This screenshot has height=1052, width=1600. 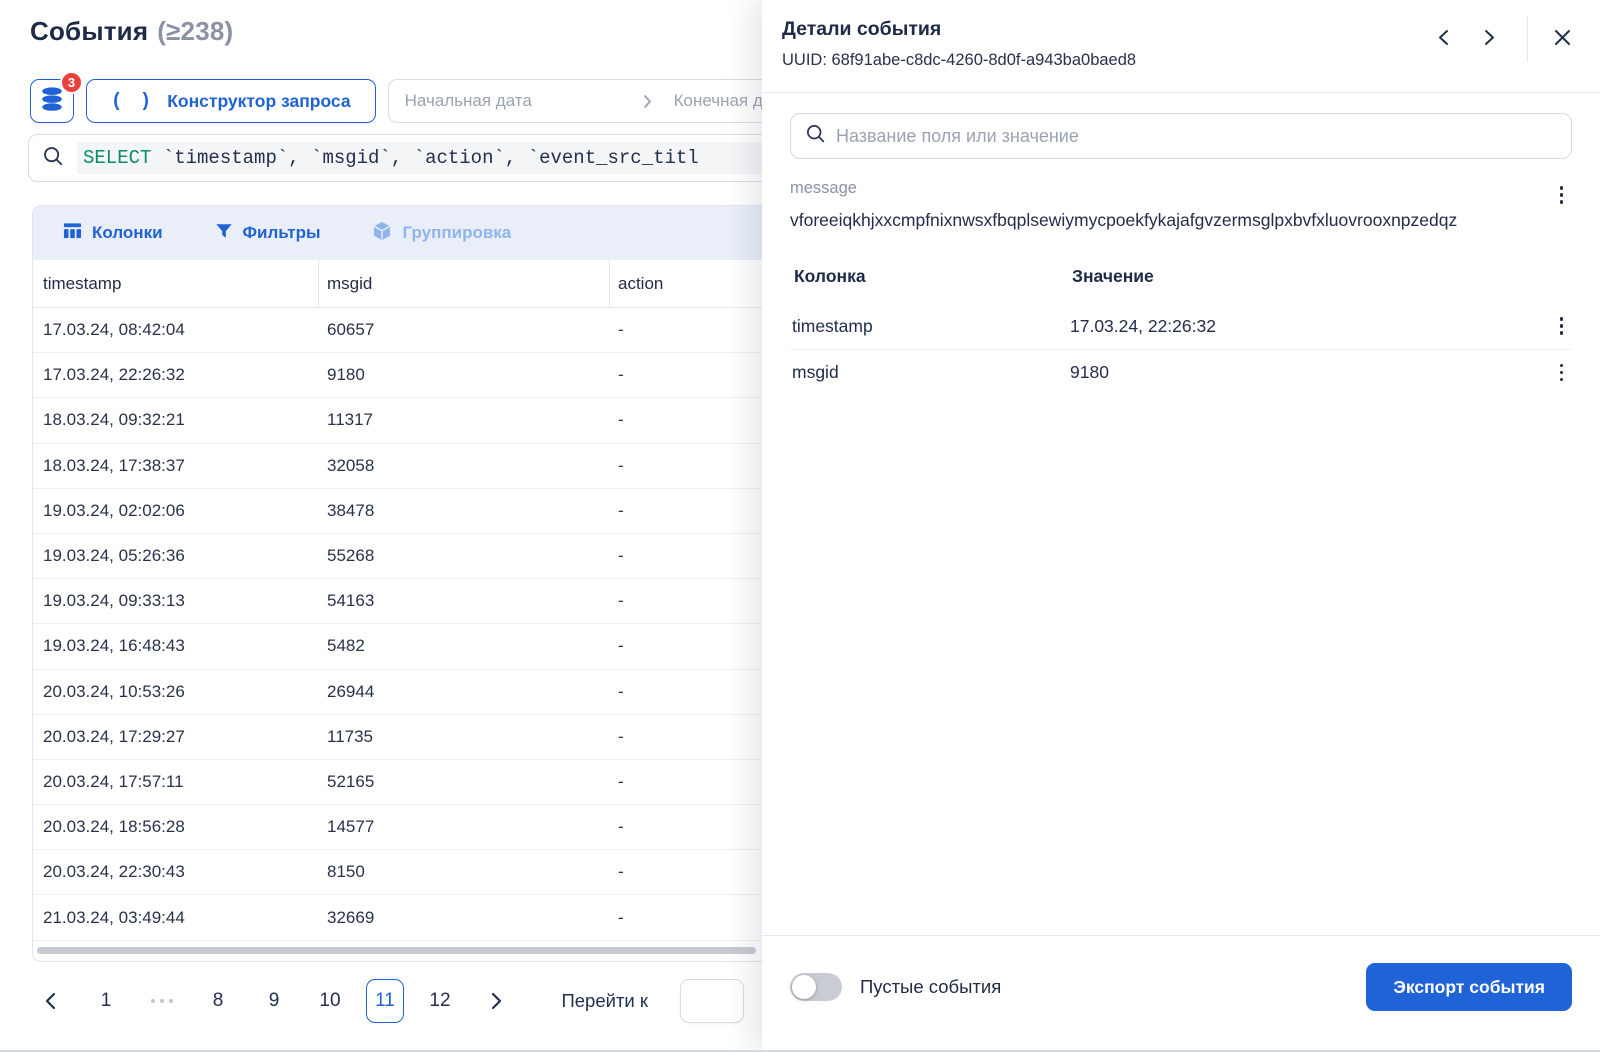 What do you see at coordinates (440, 1001) in the screenshot?
I see `pagination-page-12: 12` at bounding box center [440, 1001].